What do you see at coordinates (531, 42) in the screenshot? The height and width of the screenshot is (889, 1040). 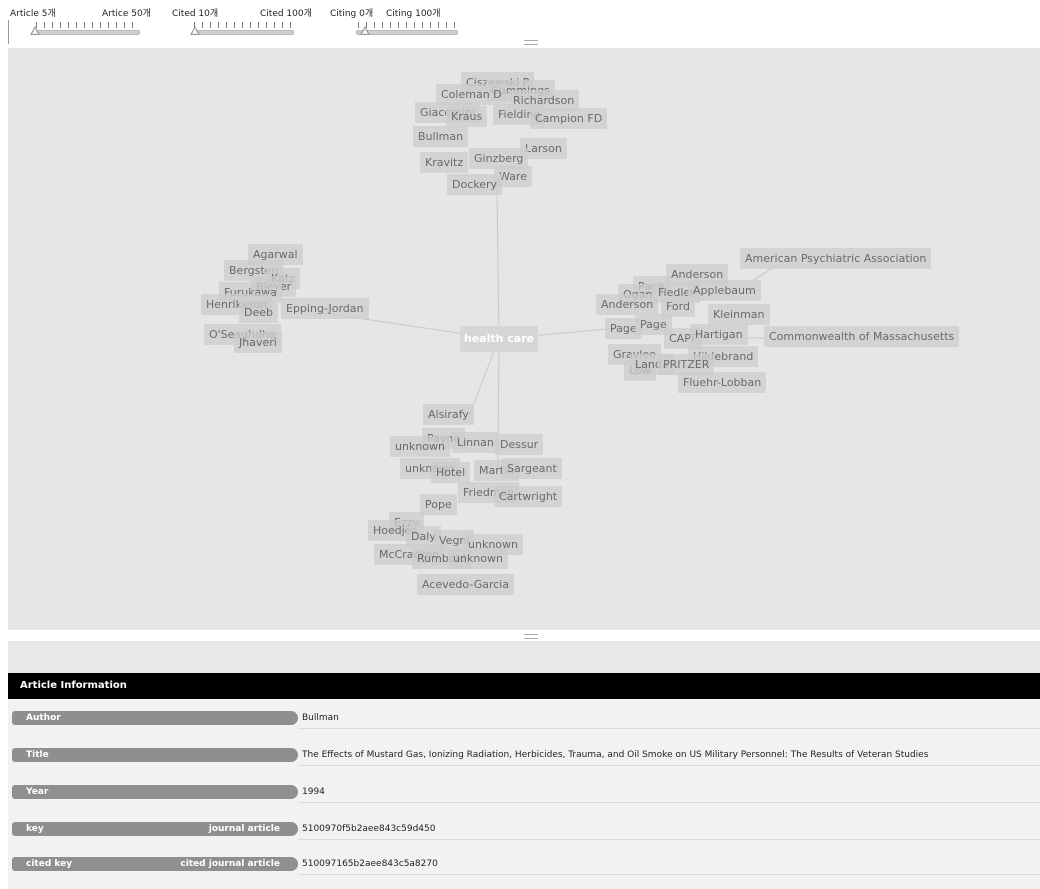 I see `top-resize-grip` at bounding box center [531, 42].